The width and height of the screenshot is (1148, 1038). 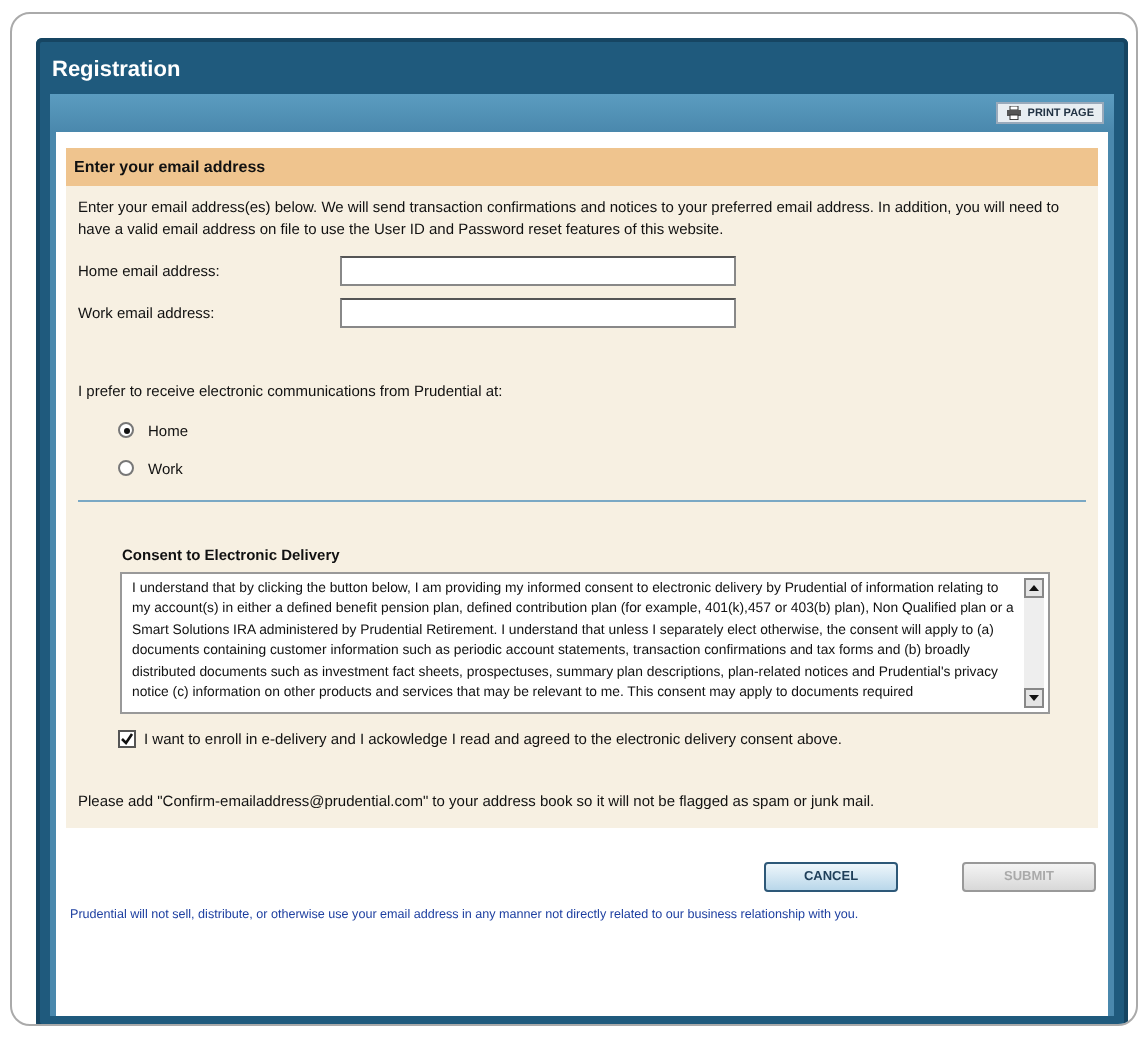 I want to click on agree-checkbox, so click(x=127, y=738).